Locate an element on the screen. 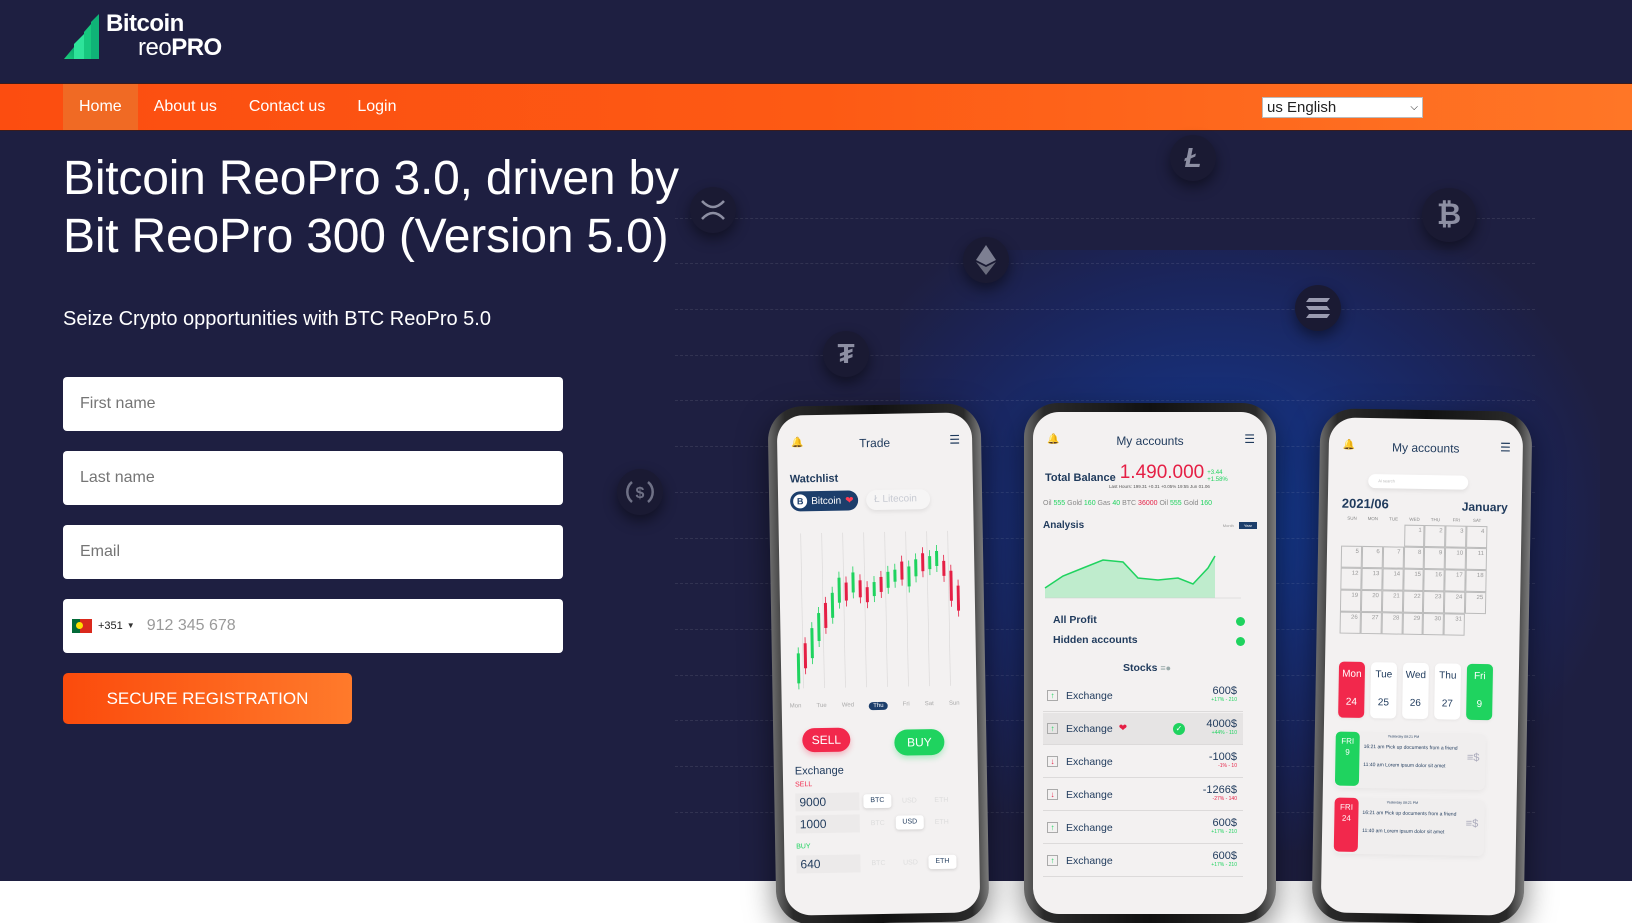 This screenshot has width=1632, height=923. exchange-sell-label: SELL is located at coordinates (804, 785).